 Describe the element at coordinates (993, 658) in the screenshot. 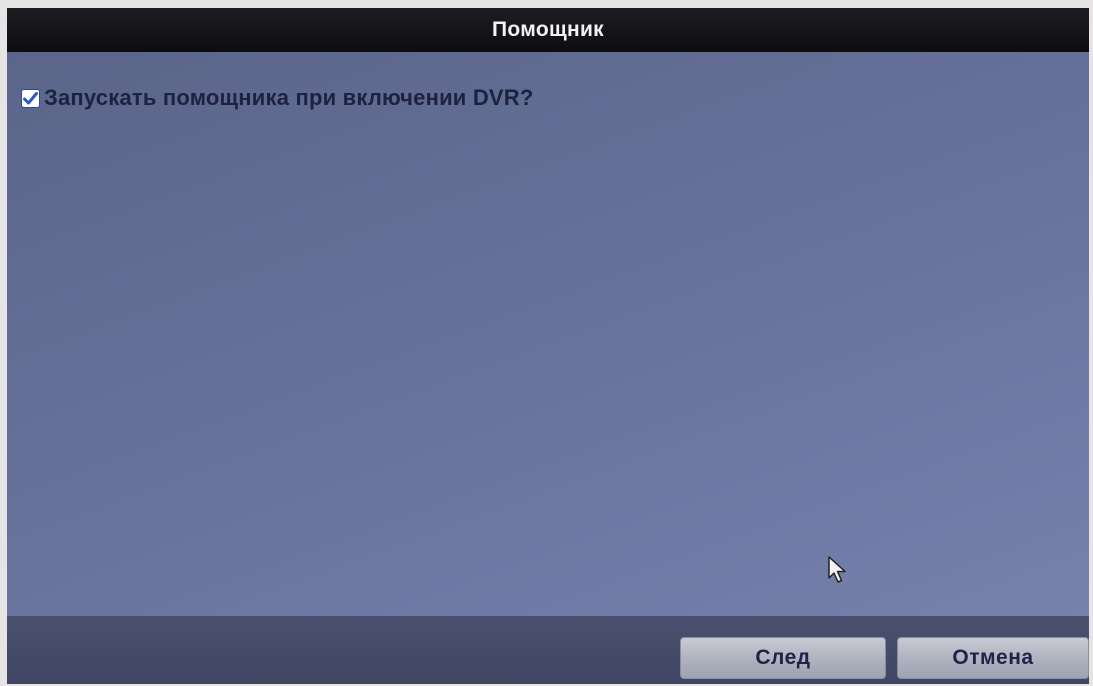

I see `cancel-button: Отмена` at that location.